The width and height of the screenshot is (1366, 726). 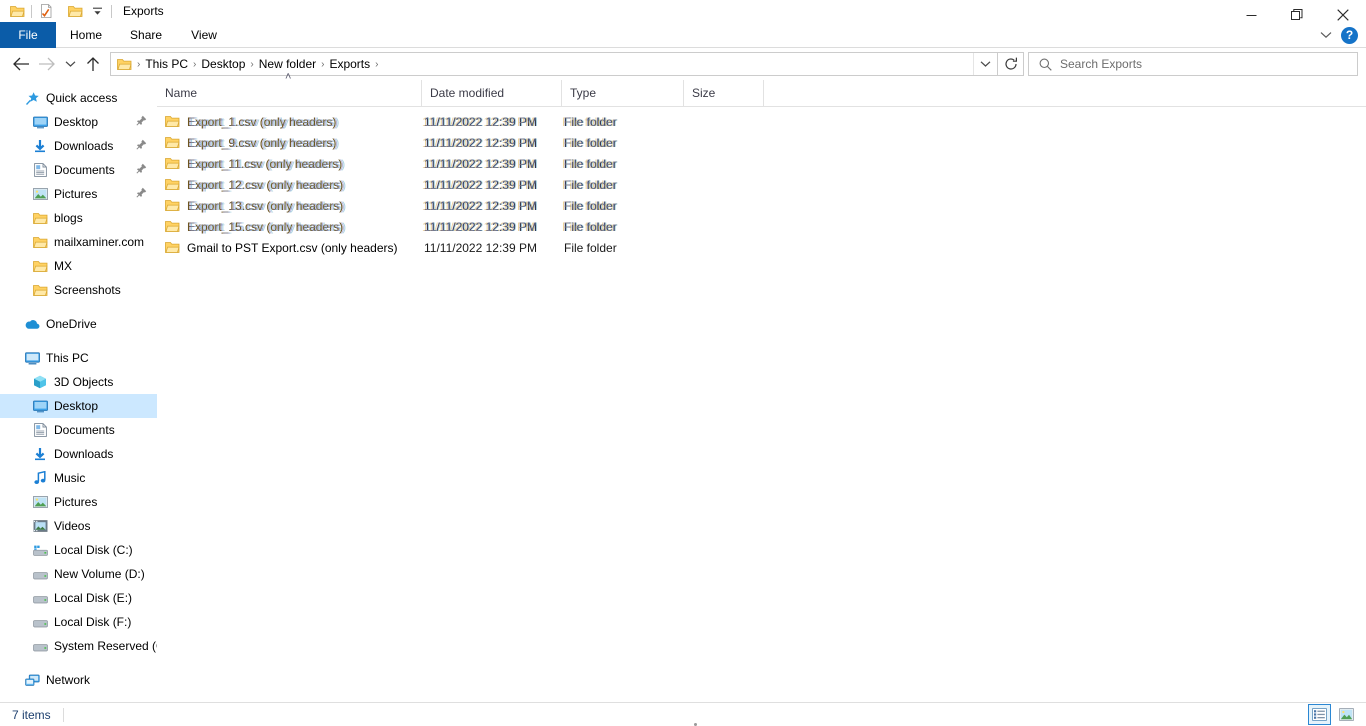 I want to click on drive-icon, so click(x=40, y=622).